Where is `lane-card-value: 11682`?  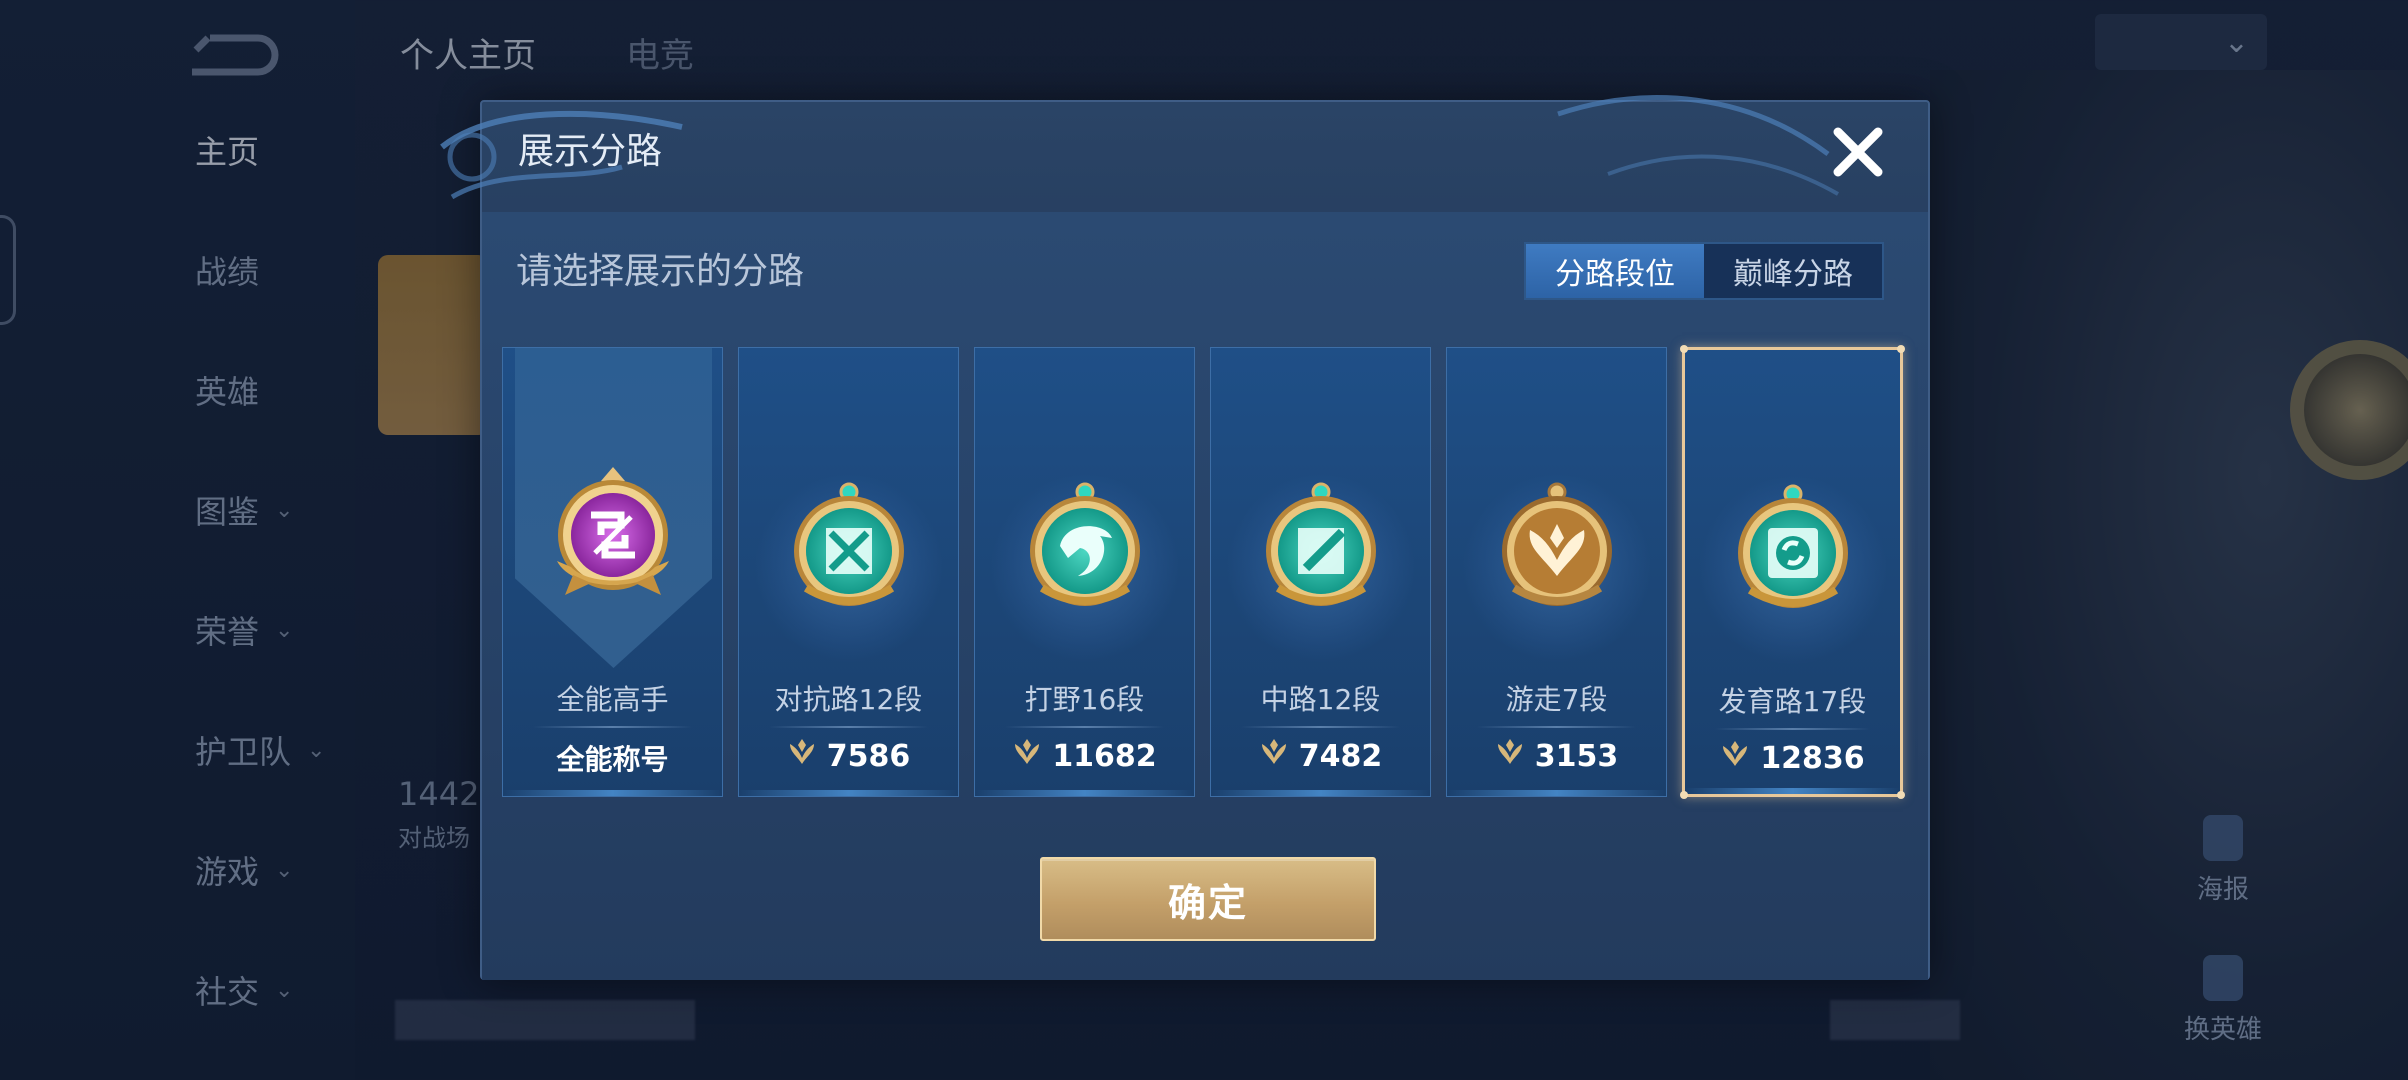 lane-card-value: 11682 is located at coordinates (1104, 756).